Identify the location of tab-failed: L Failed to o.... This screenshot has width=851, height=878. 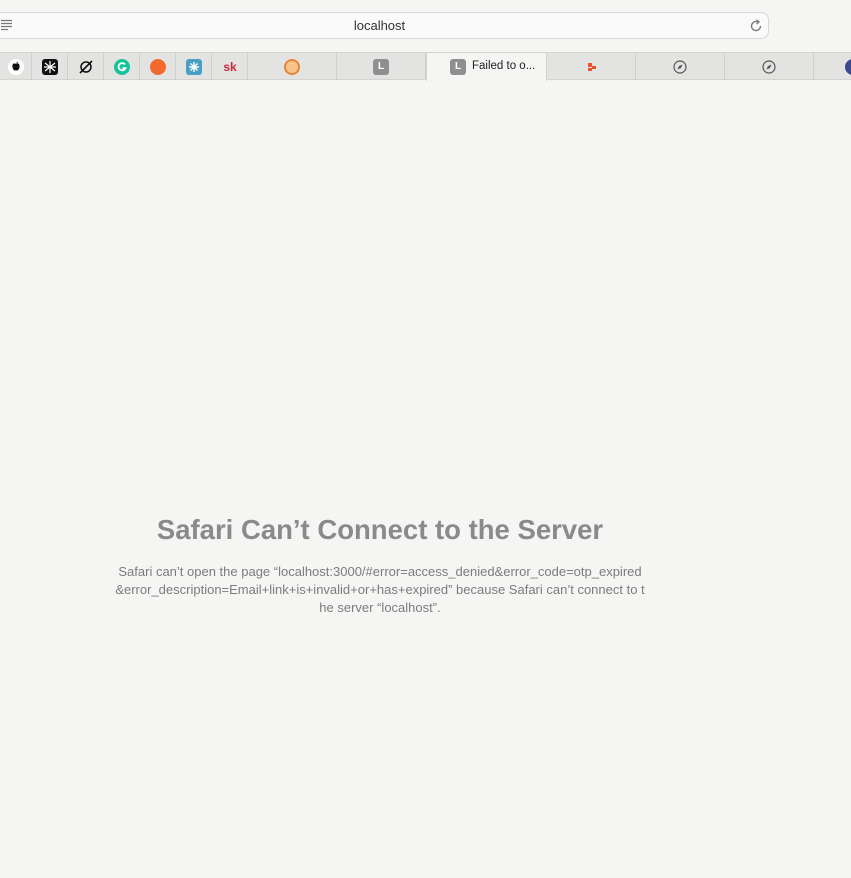
(486, 67).